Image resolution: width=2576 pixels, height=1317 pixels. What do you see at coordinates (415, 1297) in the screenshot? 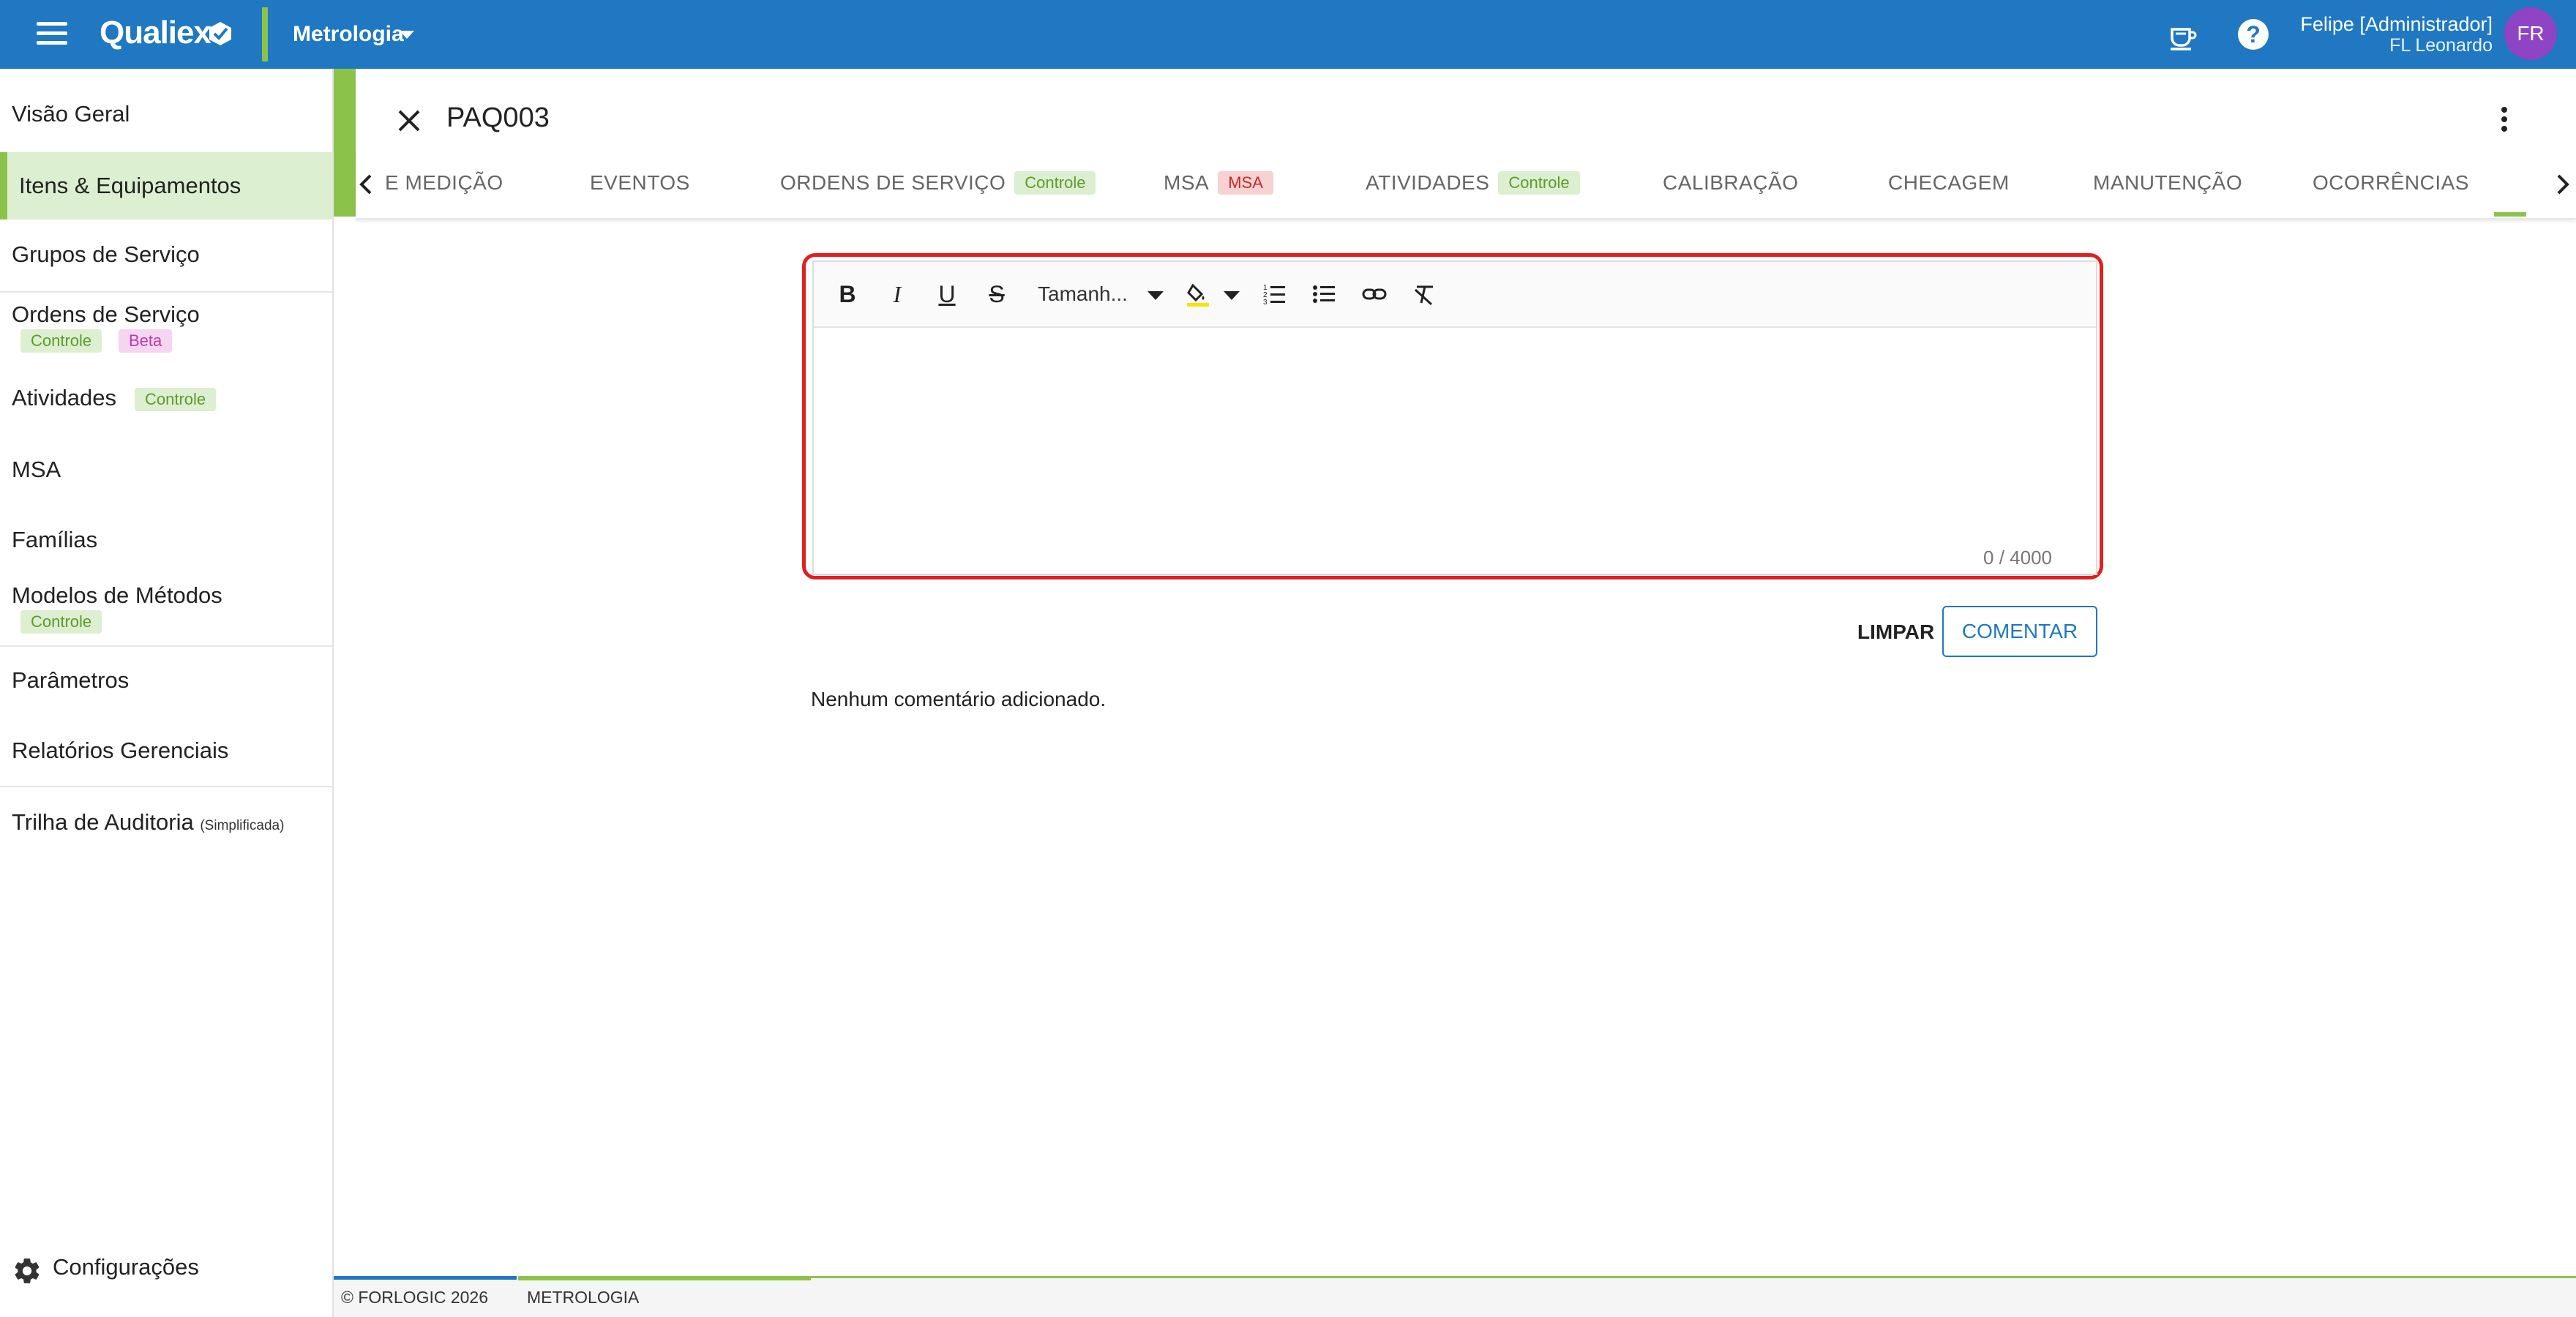
I see `footer-copyright: © FORLOGIC 2026` at bounding box center [415, 1297].